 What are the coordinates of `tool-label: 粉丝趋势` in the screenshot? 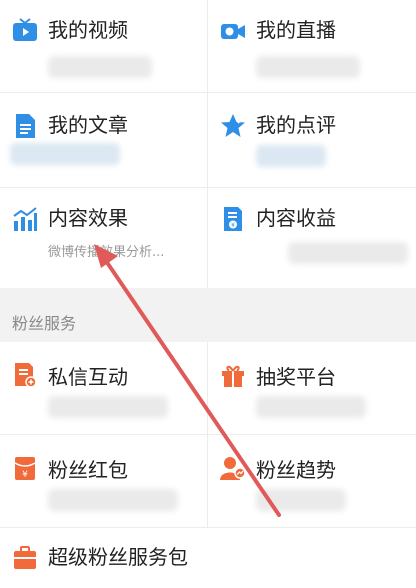 It's located at (296, 470).